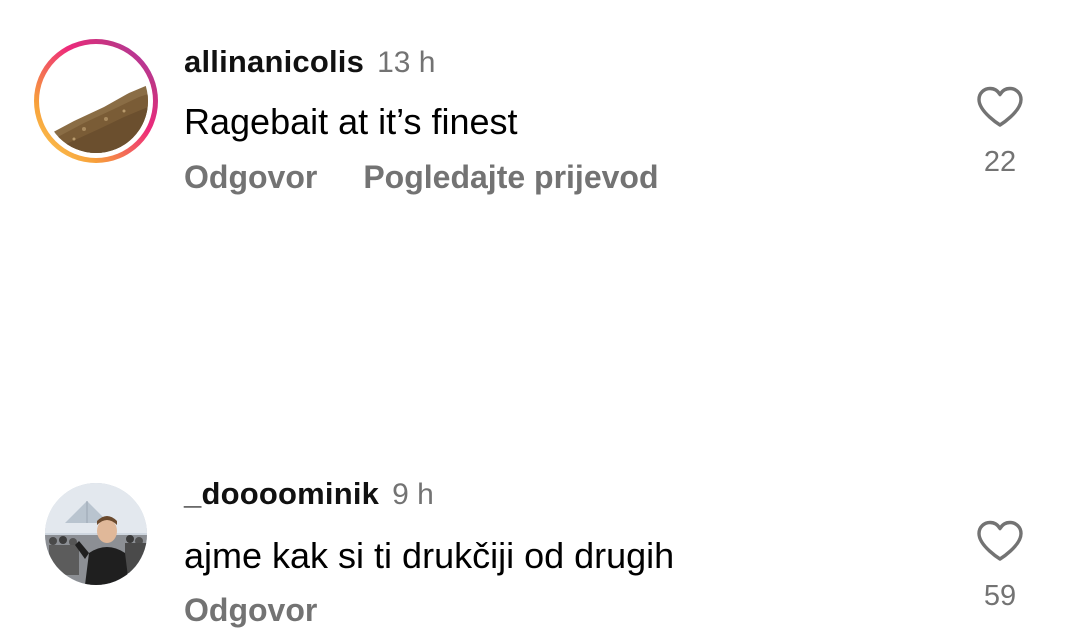  I want to click on username: _doooominik, so click(281, 494).